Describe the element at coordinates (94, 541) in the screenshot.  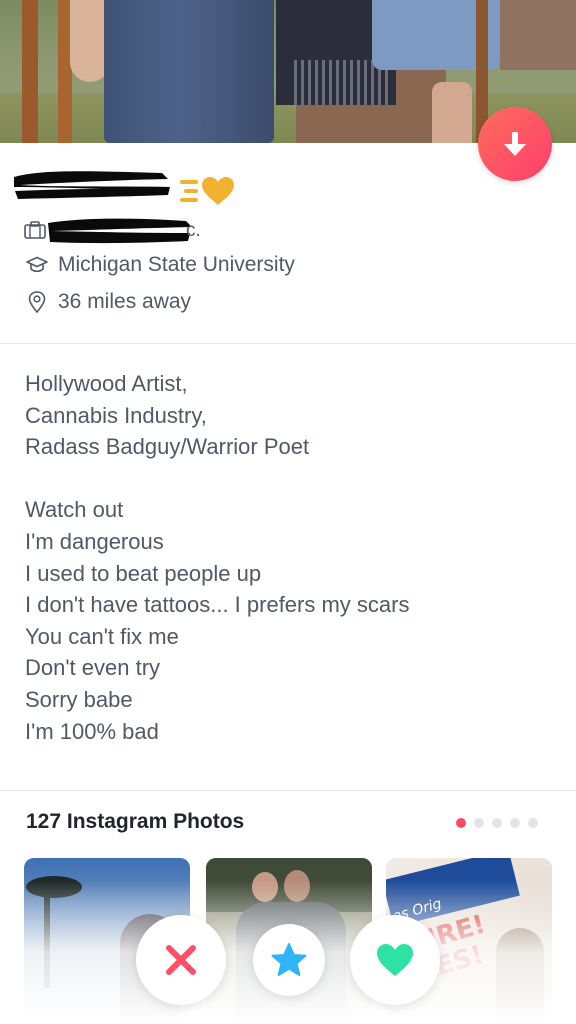
I see `bio-line: I'm dangerous` at that location.